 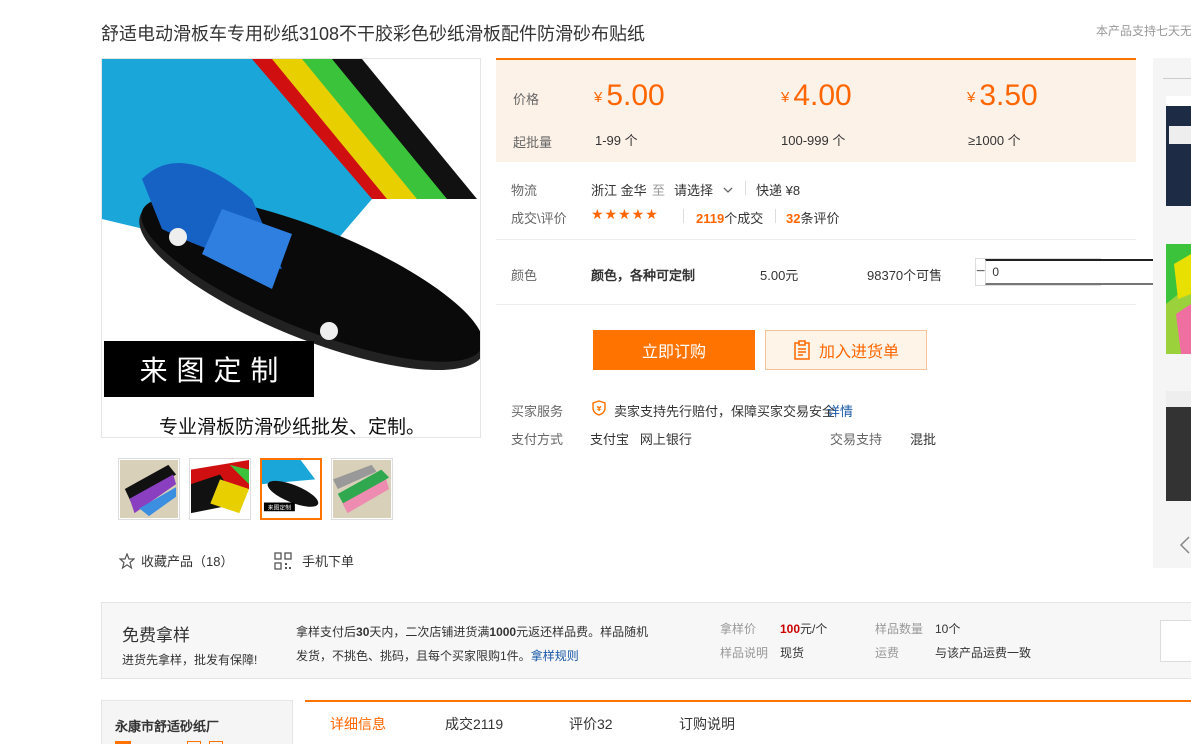 I want to click on favorite-button: 收藏产品（18）, so click(x=176, y=560).